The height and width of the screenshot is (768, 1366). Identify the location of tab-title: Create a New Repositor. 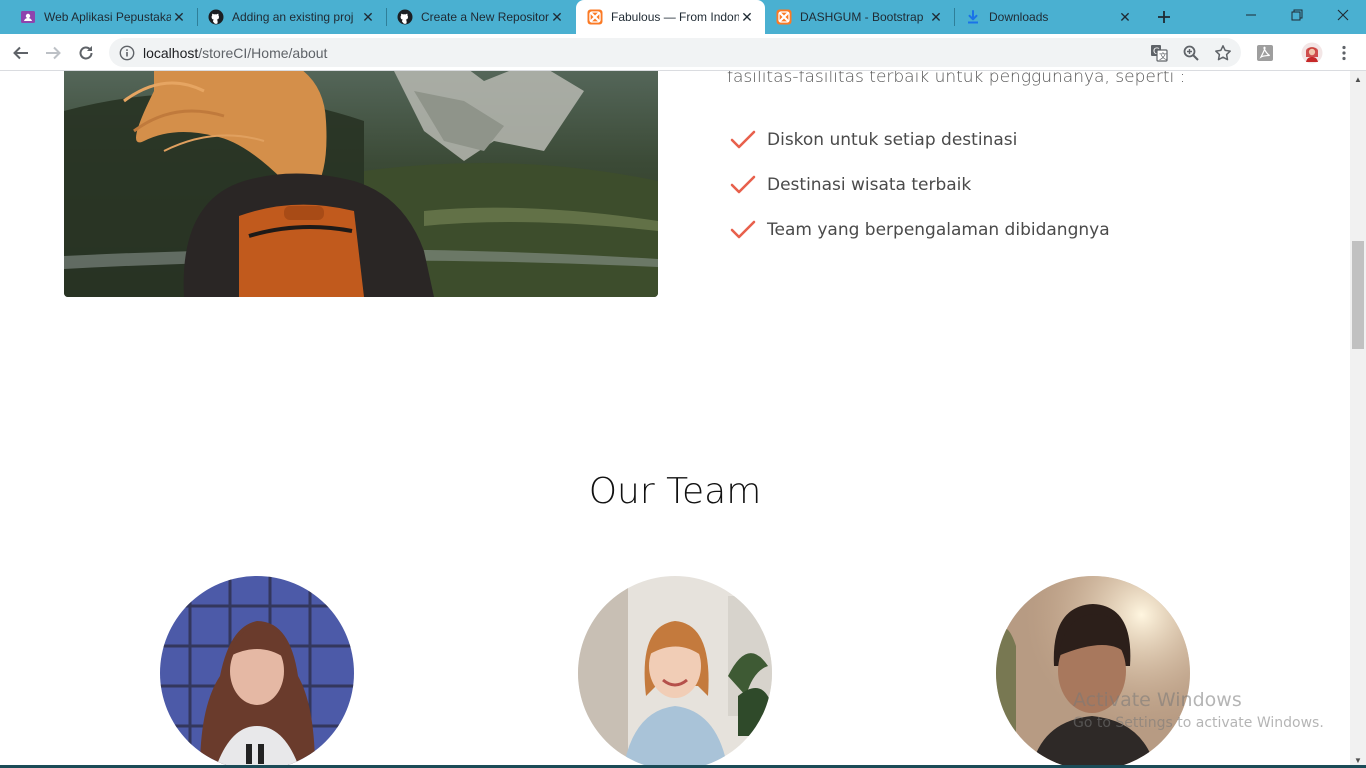
(485, 17).